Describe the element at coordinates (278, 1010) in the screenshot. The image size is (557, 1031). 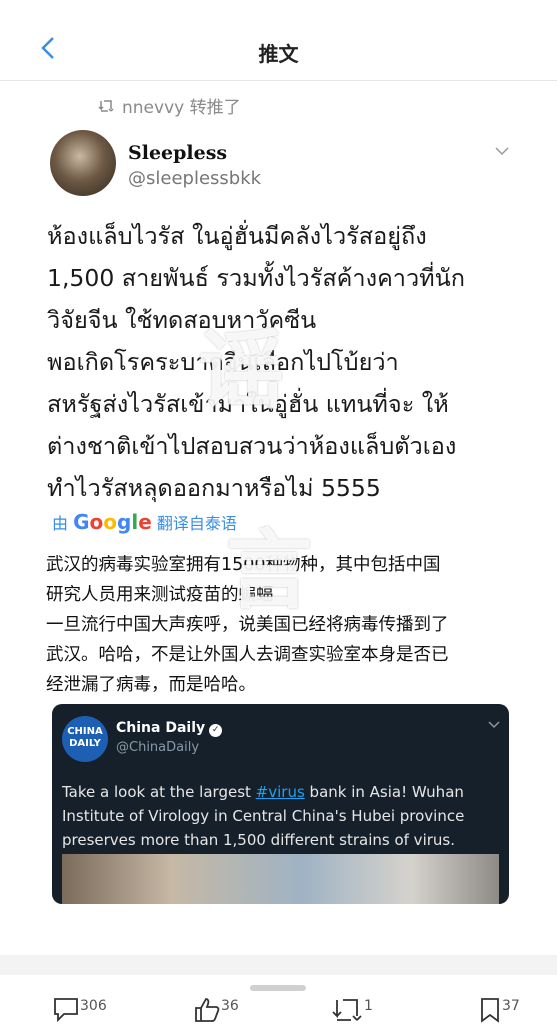
I see `action-bar: 306 36 1 37` at that location.